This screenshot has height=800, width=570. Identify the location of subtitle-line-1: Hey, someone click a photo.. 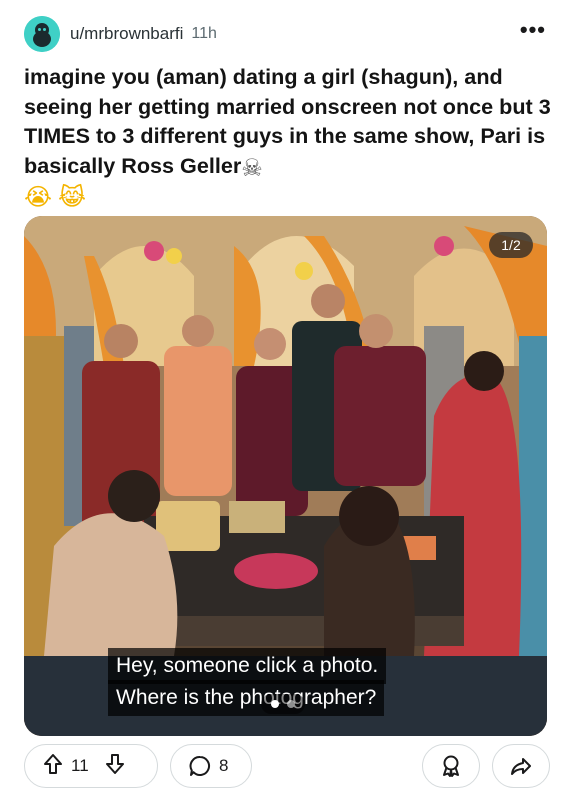
(247, 666).